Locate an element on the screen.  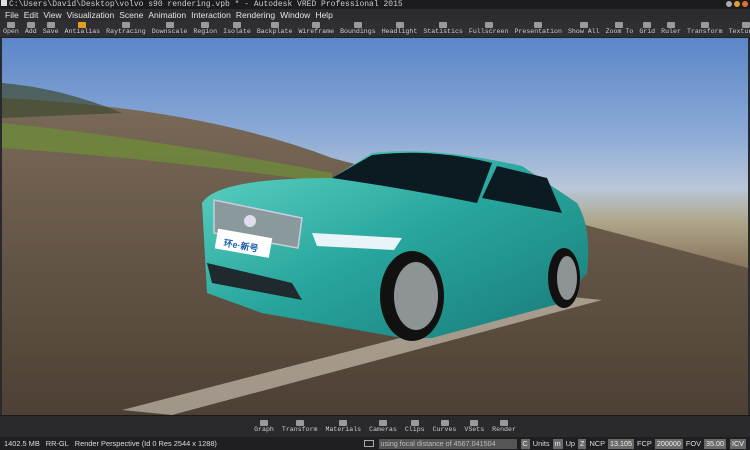
menu-animation: Animation is located at coordinates (167, 15).